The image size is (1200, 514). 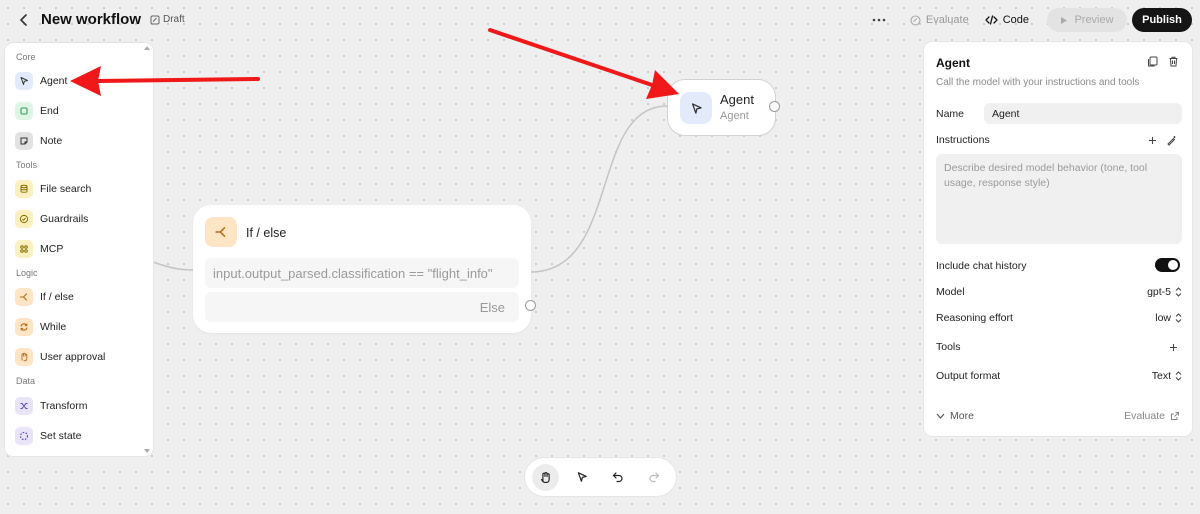 I want to click on top-actions: Evaluate Code Preview Publish, so click(x=1029, y=20).